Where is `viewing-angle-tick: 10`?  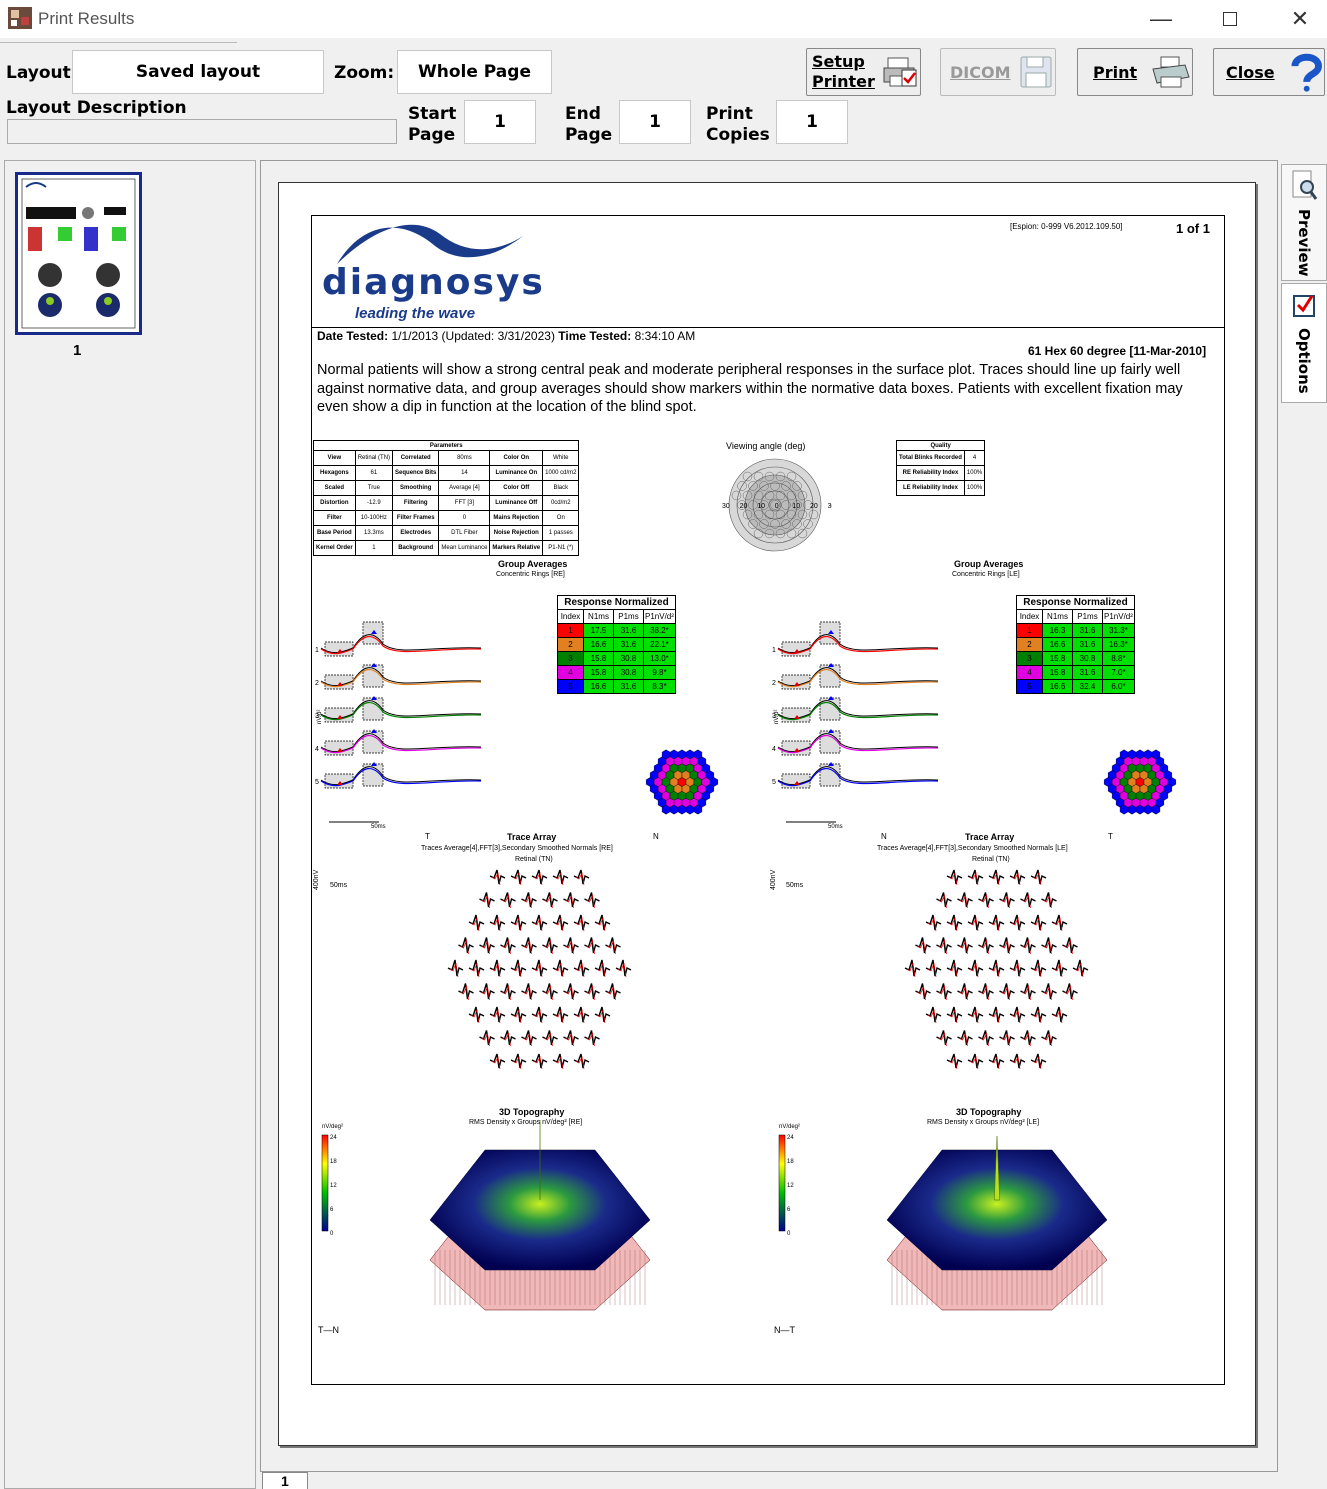 viewing-angle-tick: 10 is located at coordinates (761, 506).